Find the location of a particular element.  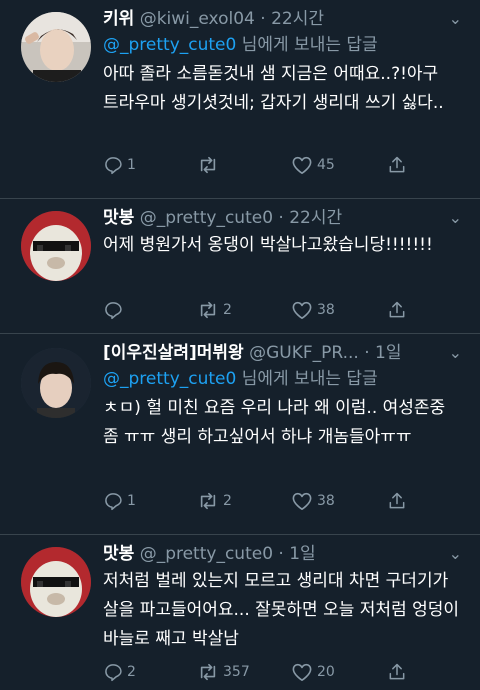

retweet-count: 357 is located at coordinates (236, 672).